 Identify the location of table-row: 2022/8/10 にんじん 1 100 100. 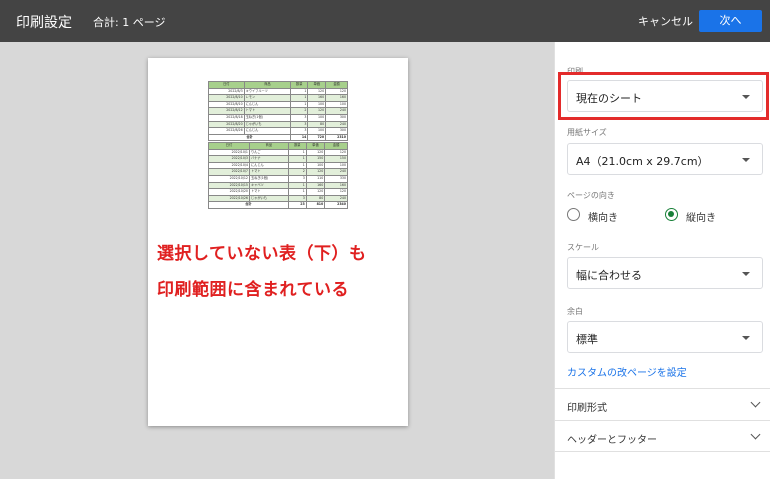
(278, 104).